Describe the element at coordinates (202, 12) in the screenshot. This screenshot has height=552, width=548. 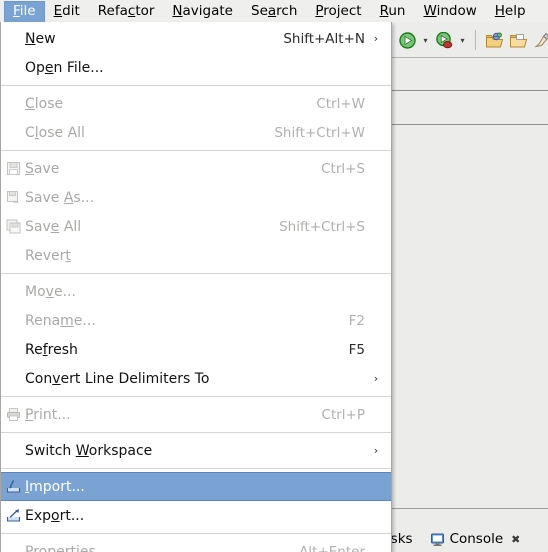
I see `menubar-item-navigate: Navigate` at that location.